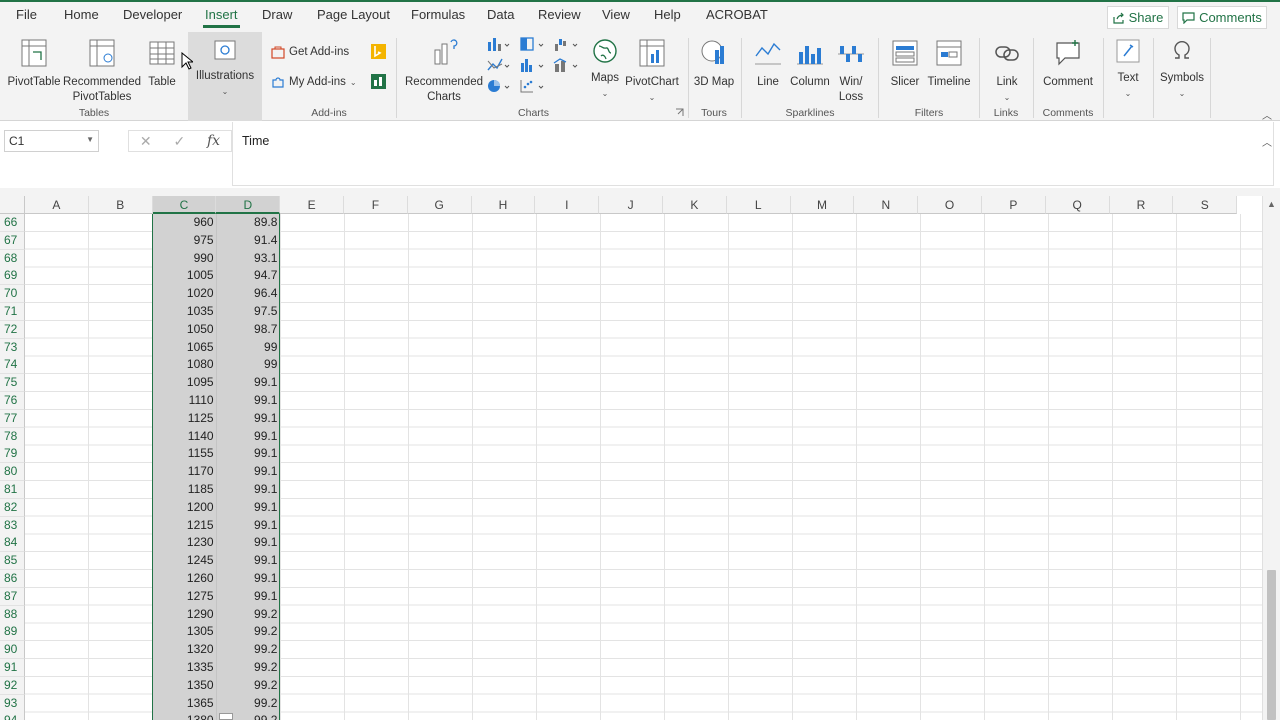  I want to click on tab-help: Help, so click(667, 14).